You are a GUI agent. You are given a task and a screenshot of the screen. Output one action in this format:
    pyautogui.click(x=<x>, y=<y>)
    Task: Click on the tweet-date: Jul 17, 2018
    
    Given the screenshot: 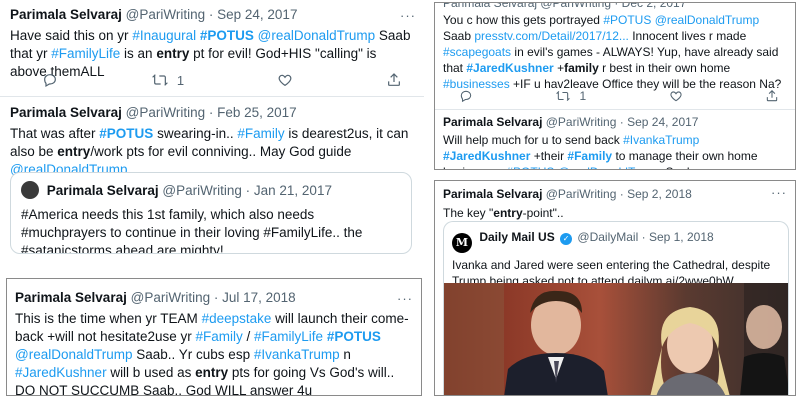 What is the action you would take?
    pyautogui.click(x=259, y=297)
    